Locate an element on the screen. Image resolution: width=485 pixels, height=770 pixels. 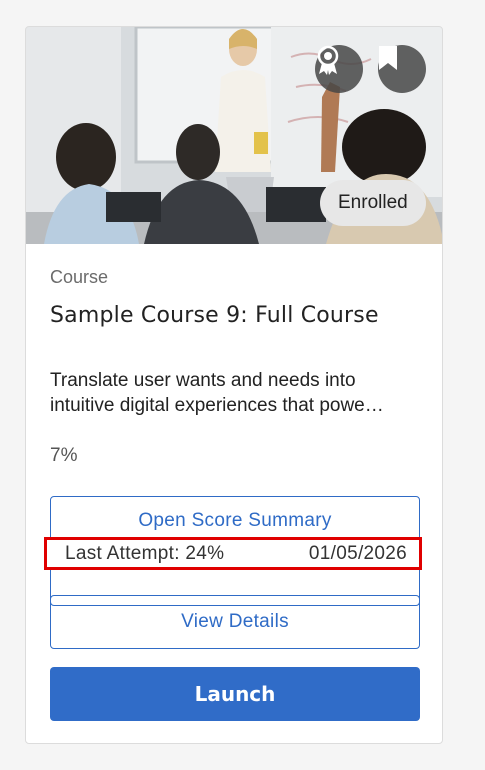
description-line: Translate user wants and needs into is located at coordinates (203, 380).